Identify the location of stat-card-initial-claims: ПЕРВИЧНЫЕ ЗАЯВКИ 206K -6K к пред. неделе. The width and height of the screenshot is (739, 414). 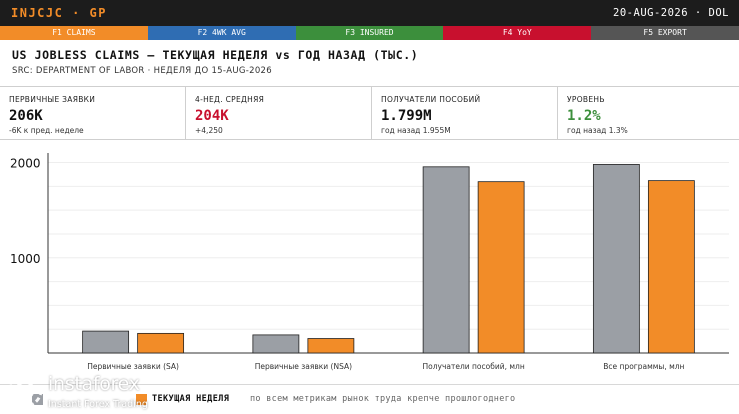
(93, 113).